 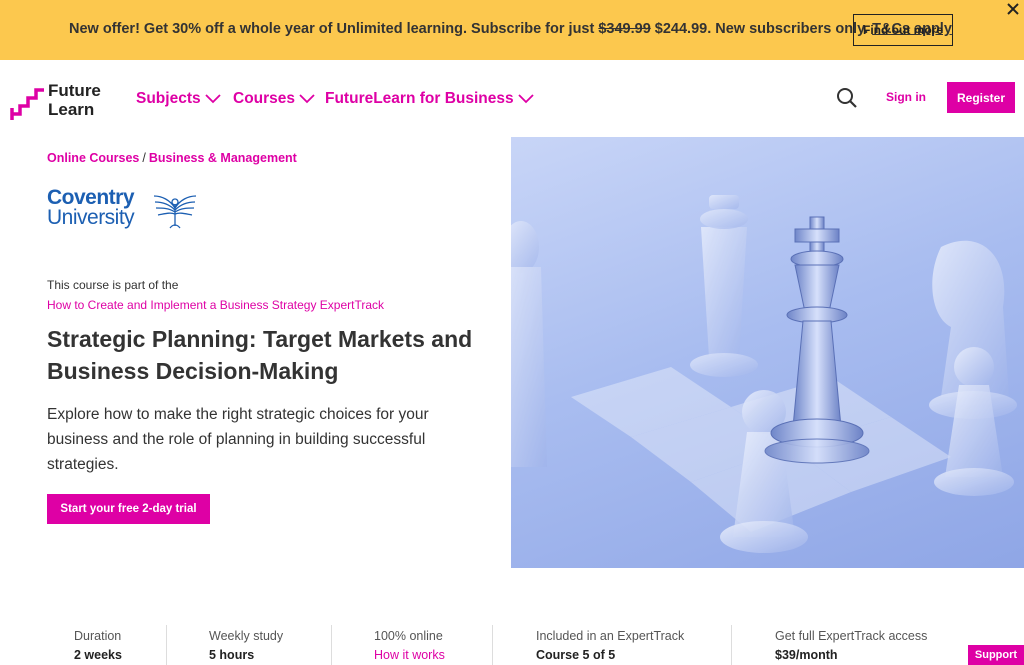 I want to click on breadcrumb-business-management: Business & Management, so click(x=223, y=158).